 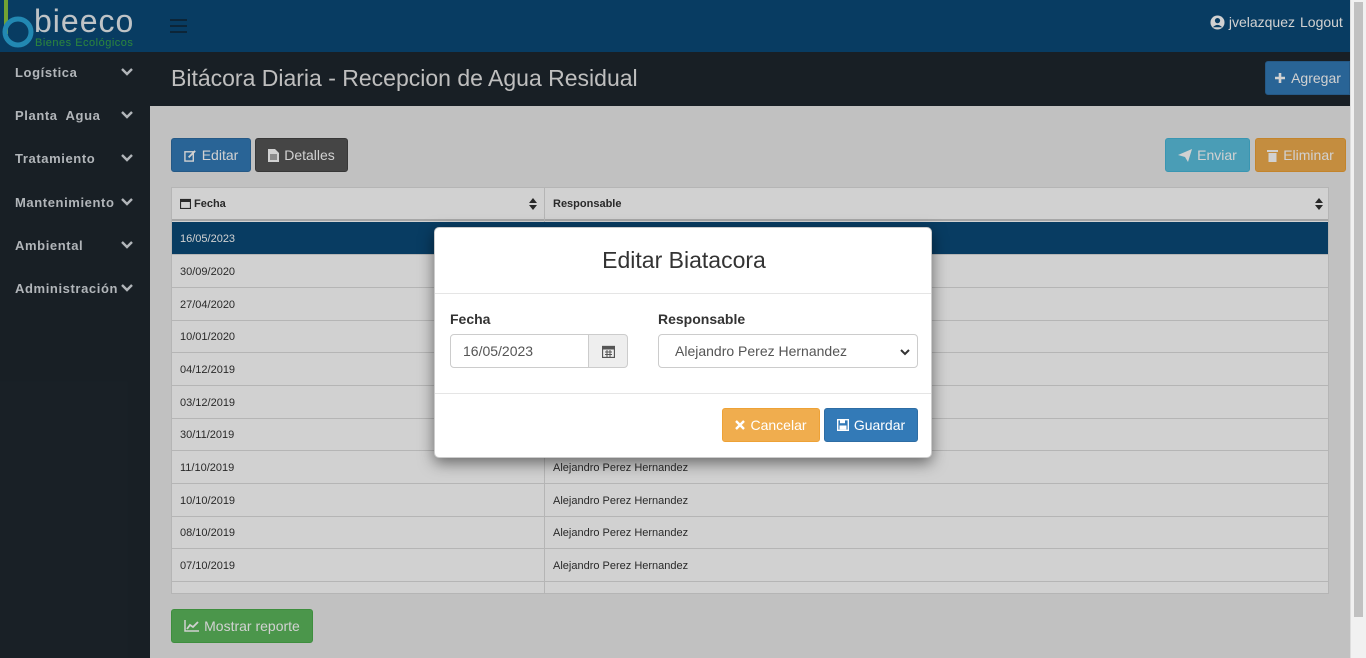 What do you see at coordinates (519, 351) in the screenshot?
I see `fecha-input: 16/05/2023` at bounding box center [519, 351].